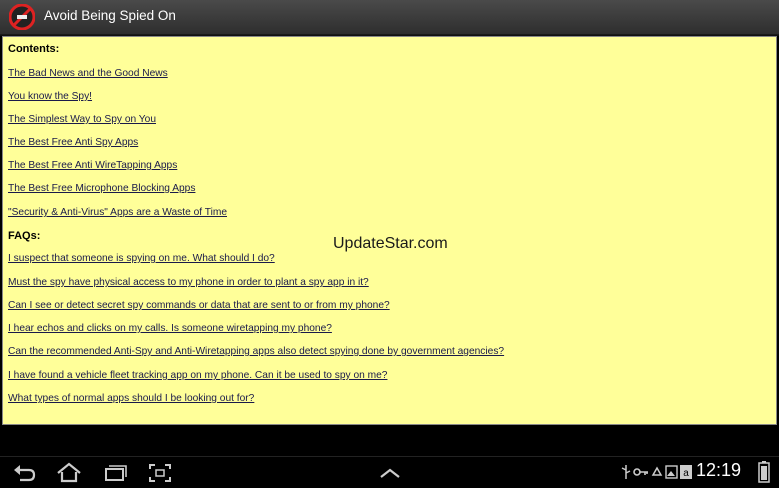 This screenshot has width=779, height=488. I want to click on watermark-text: UpdateStar.com, so click(390, 243).